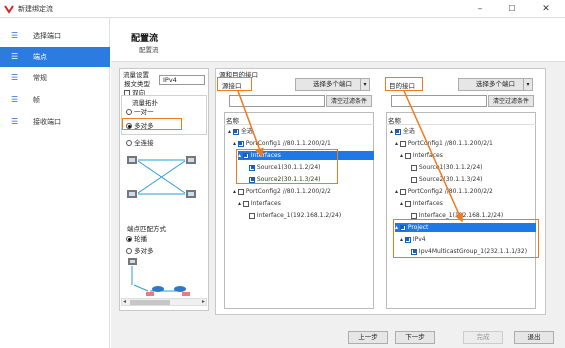  Describe the element at coordinates (415, 337) in the screenshot. I see `next-button: 下一步` at that location.